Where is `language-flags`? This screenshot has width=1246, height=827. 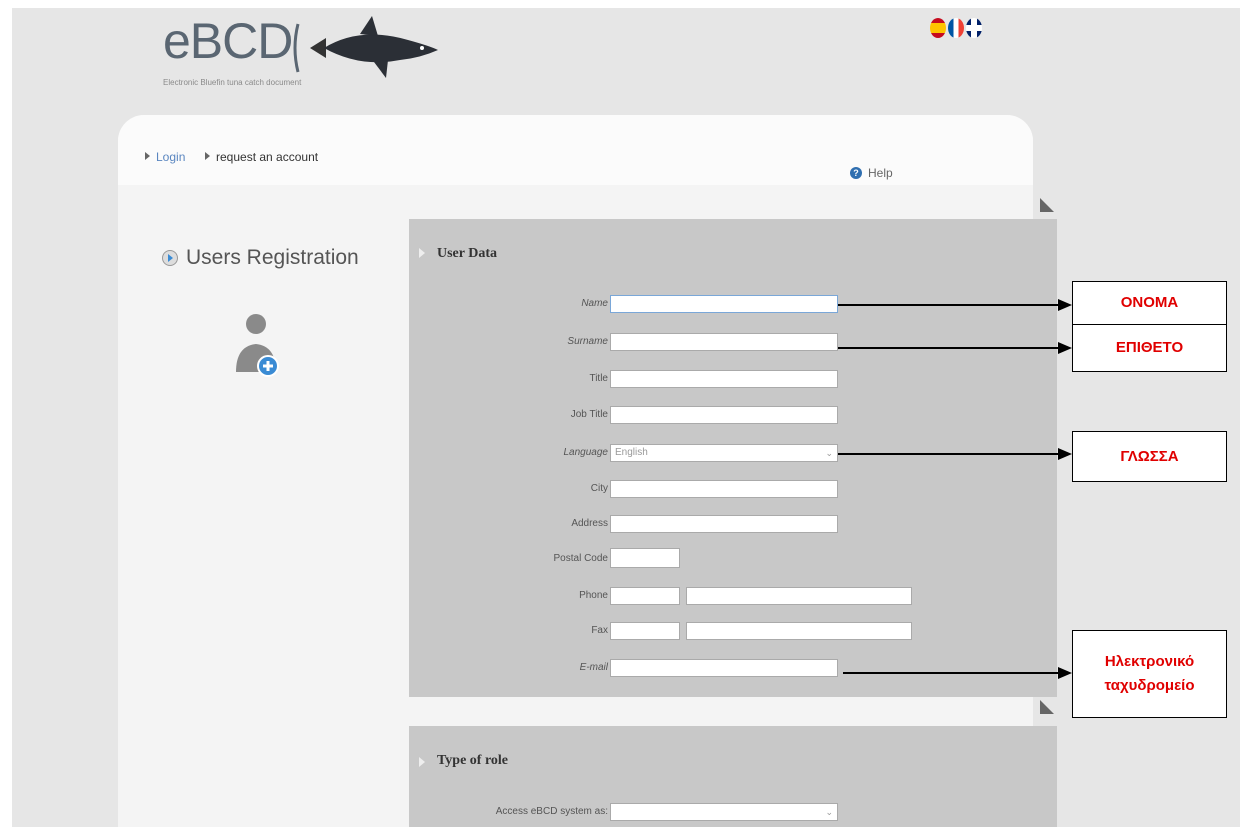
language-flags is located at coordinates (956, 28).